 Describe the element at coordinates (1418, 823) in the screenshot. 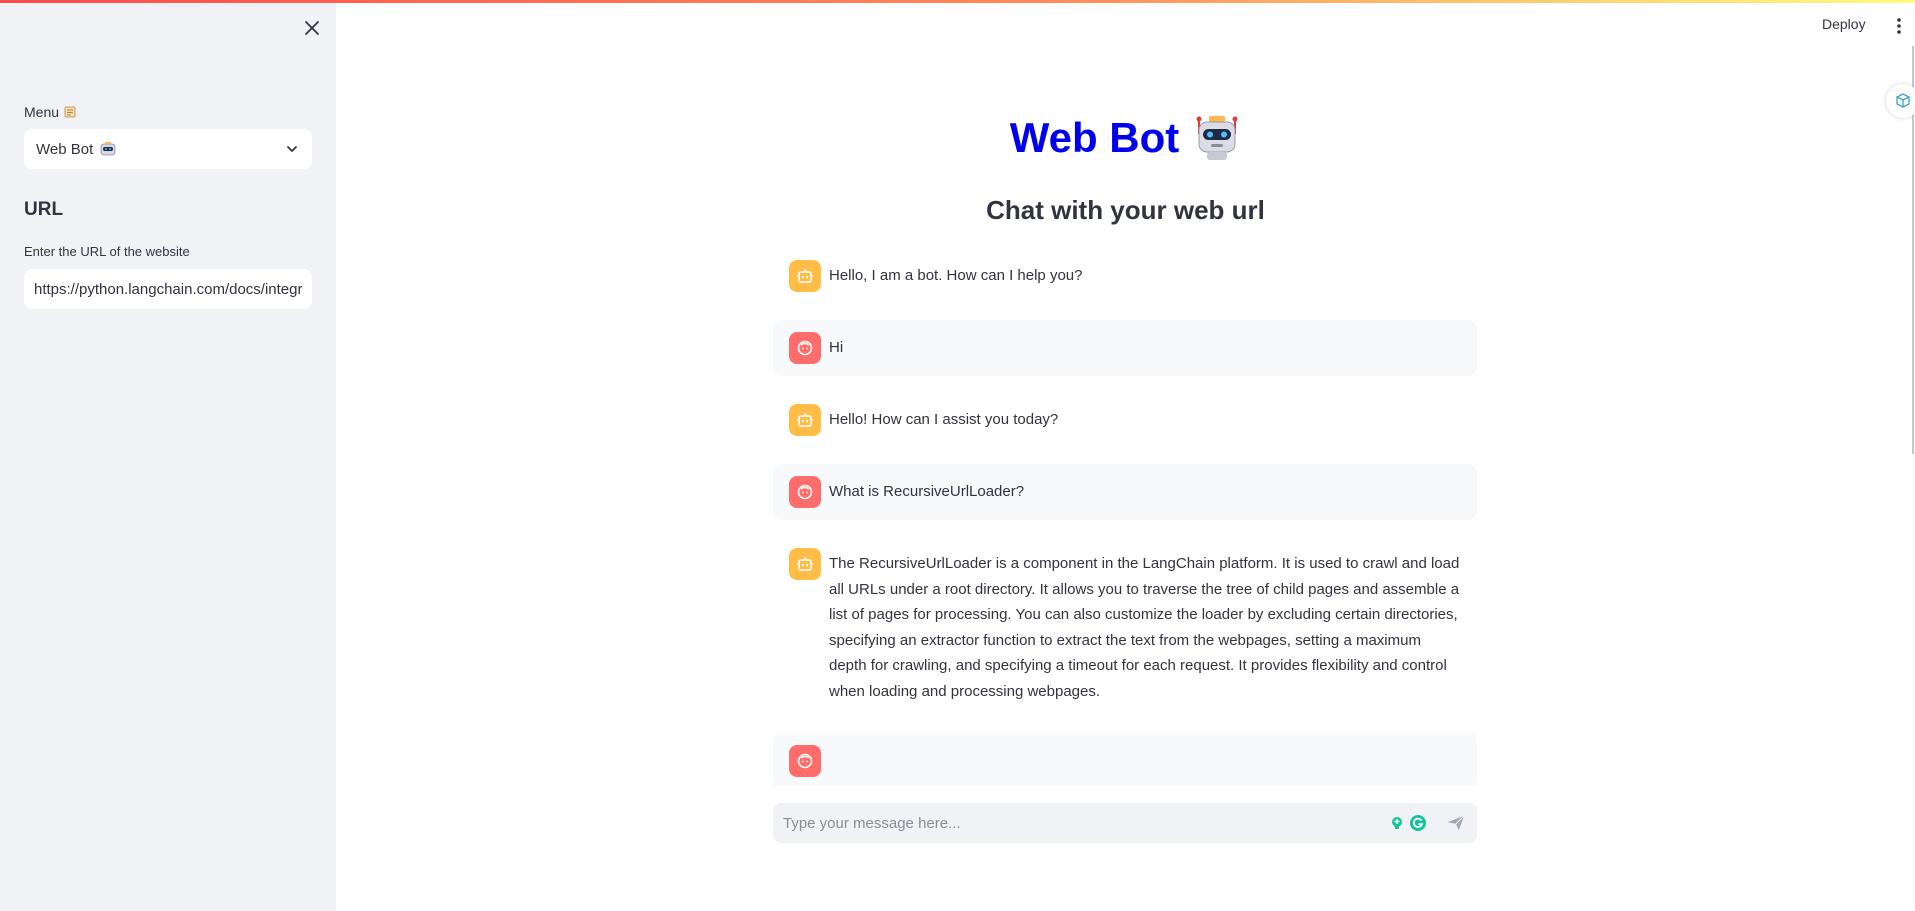

I see `grammarly-icon` at that location.